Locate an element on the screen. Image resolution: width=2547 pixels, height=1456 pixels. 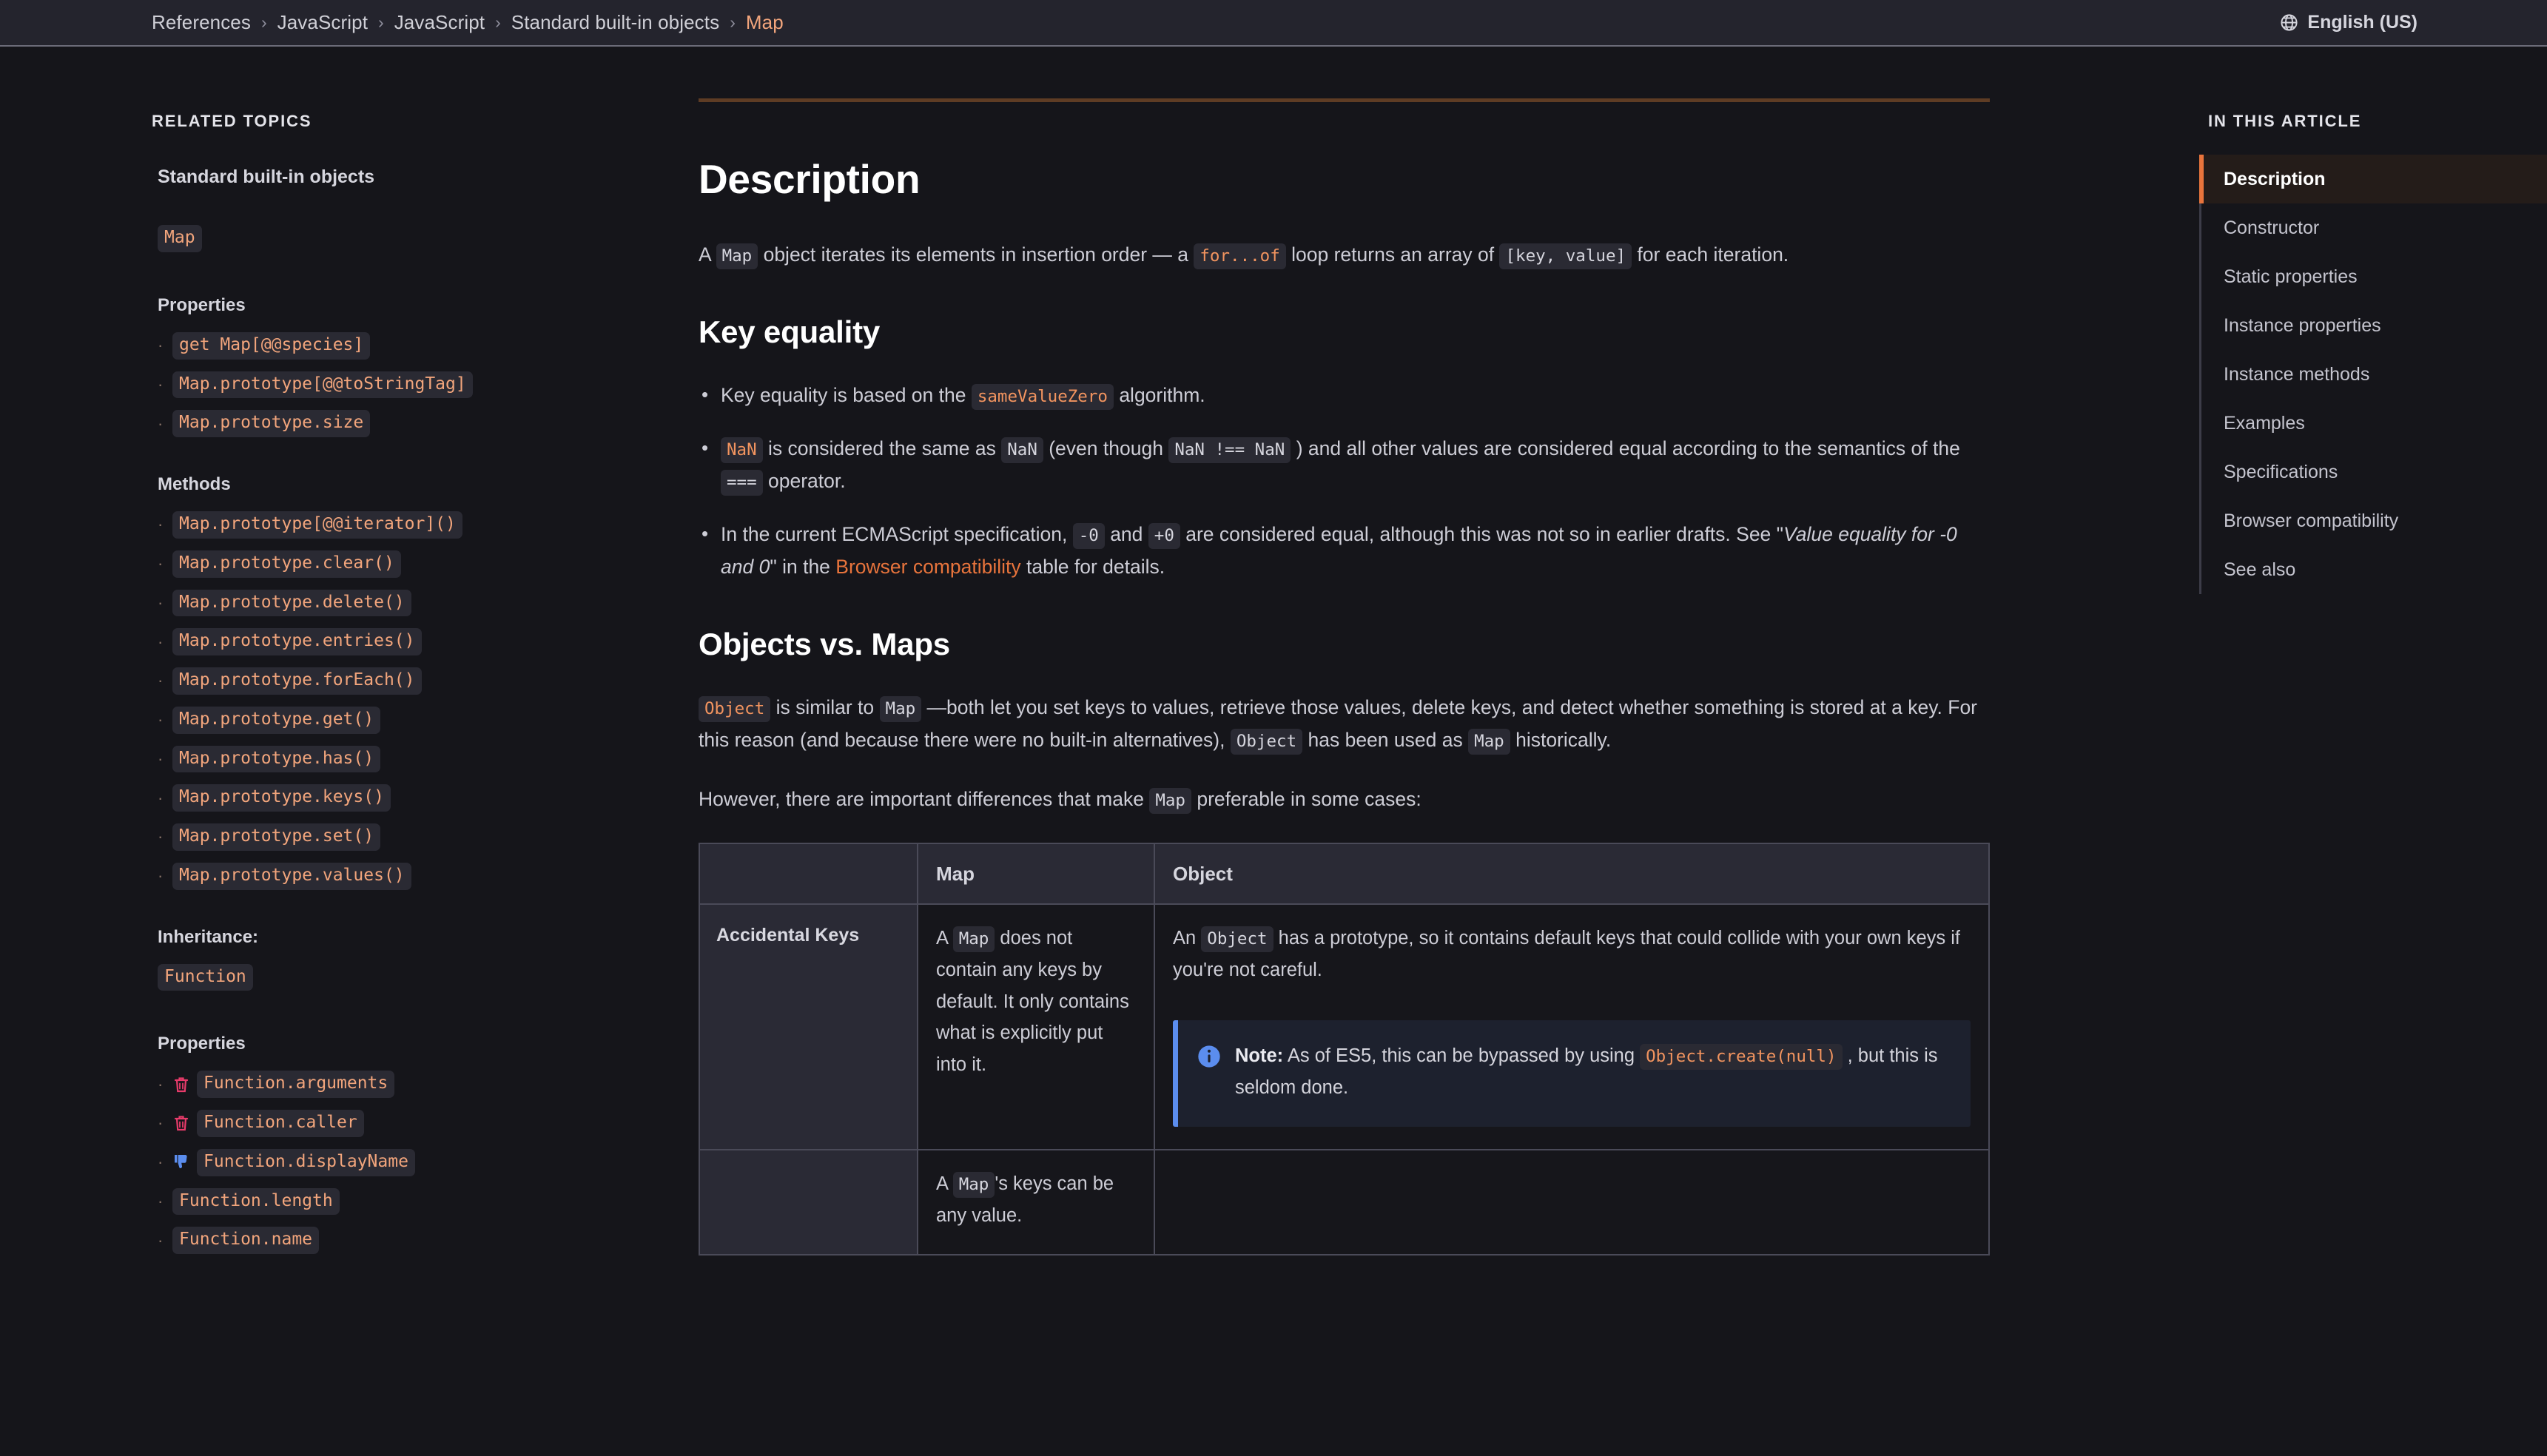
sidebar-item-label: Map.prototype.keys() is located at coordinates (281, 798).